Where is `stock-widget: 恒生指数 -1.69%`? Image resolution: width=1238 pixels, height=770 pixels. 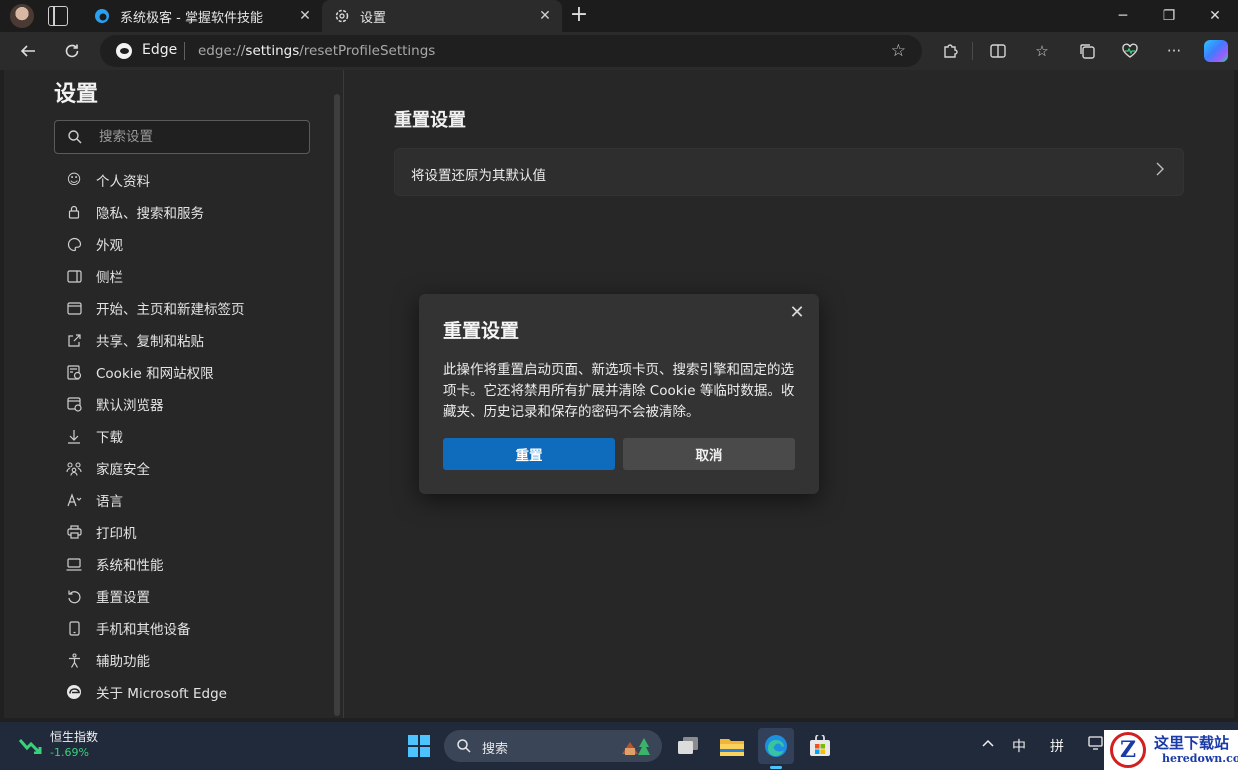
stock-widget: 恒生指数 -1.69% is located at coordinates (58, 745).